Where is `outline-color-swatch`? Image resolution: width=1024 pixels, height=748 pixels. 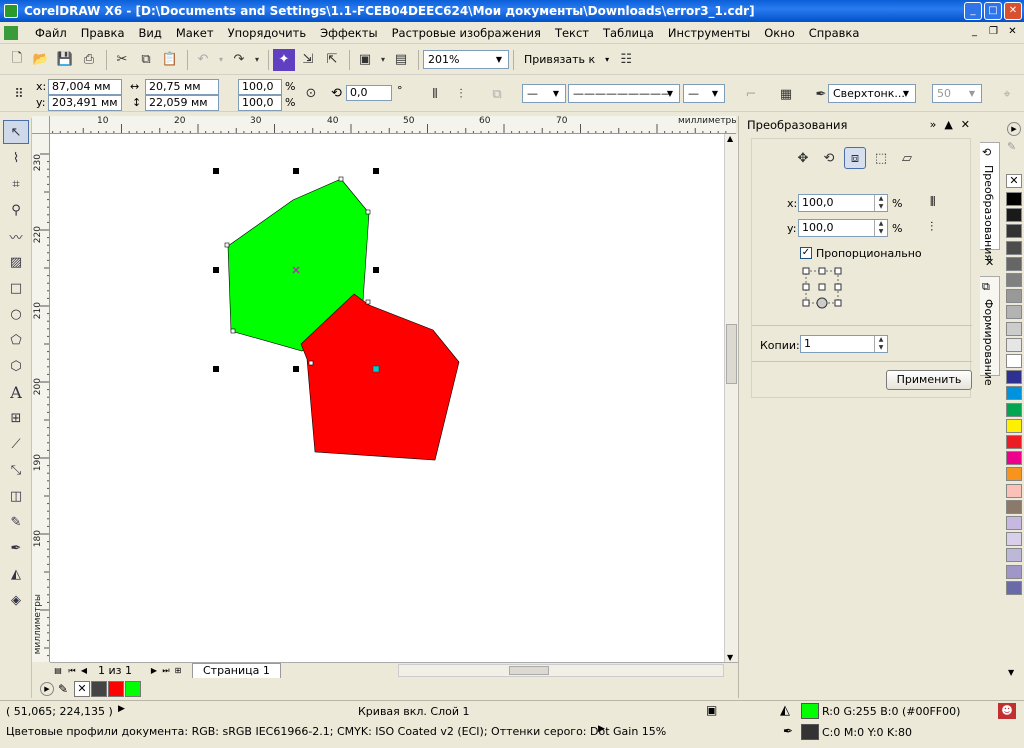
outline-color-swatch is located at coordinates (810, 732).